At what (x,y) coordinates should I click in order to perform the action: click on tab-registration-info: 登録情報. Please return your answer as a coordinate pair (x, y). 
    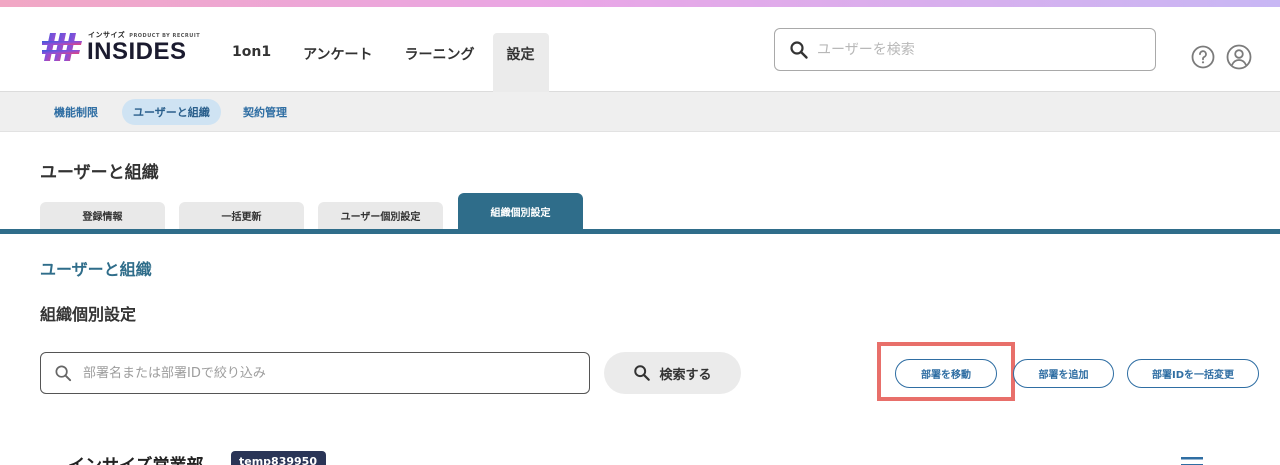
    Looking at the image, I should click on (102, 215).